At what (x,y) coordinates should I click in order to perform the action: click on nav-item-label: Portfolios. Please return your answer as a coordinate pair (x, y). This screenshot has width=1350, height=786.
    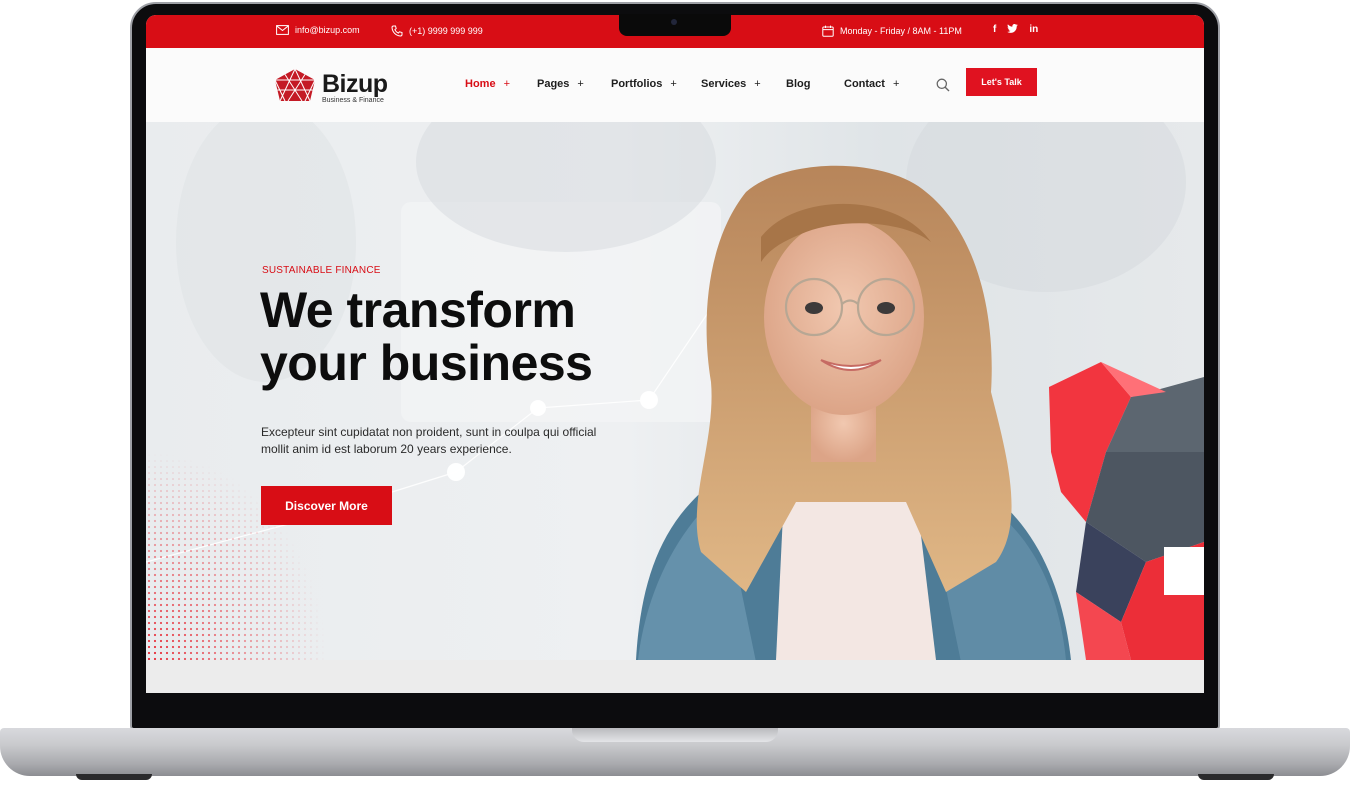
    Looking at the image, I should click on (637, 84).